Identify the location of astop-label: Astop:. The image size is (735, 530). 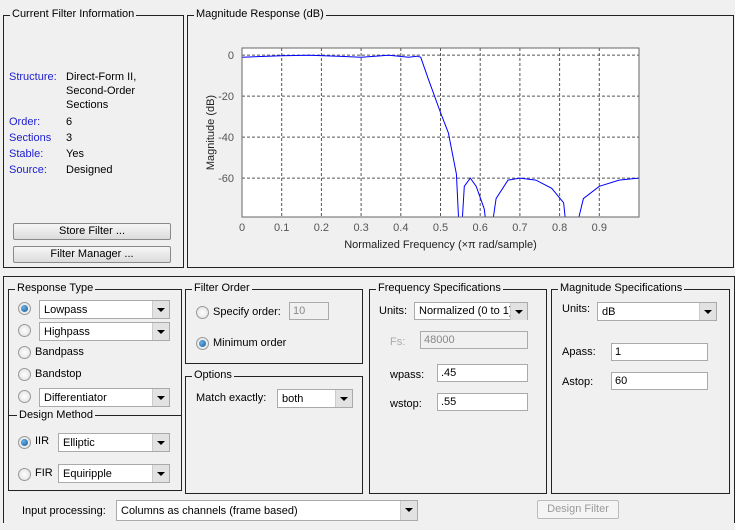
(578, 382).